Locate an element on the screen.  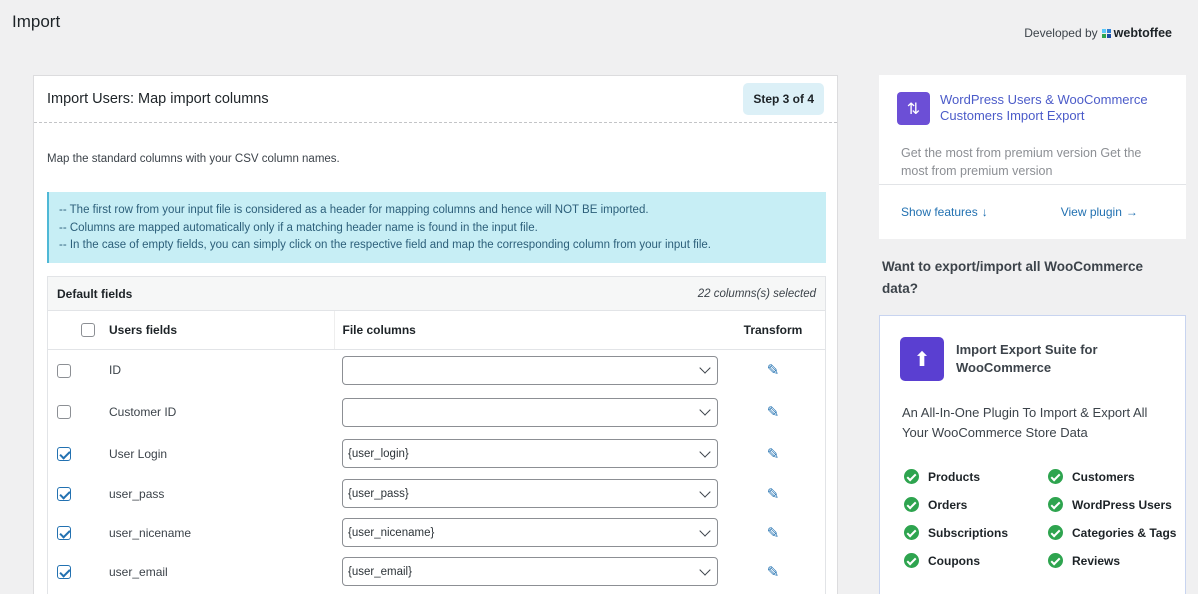
file-column-select: {user_login} is located at coordinates (530, 453).